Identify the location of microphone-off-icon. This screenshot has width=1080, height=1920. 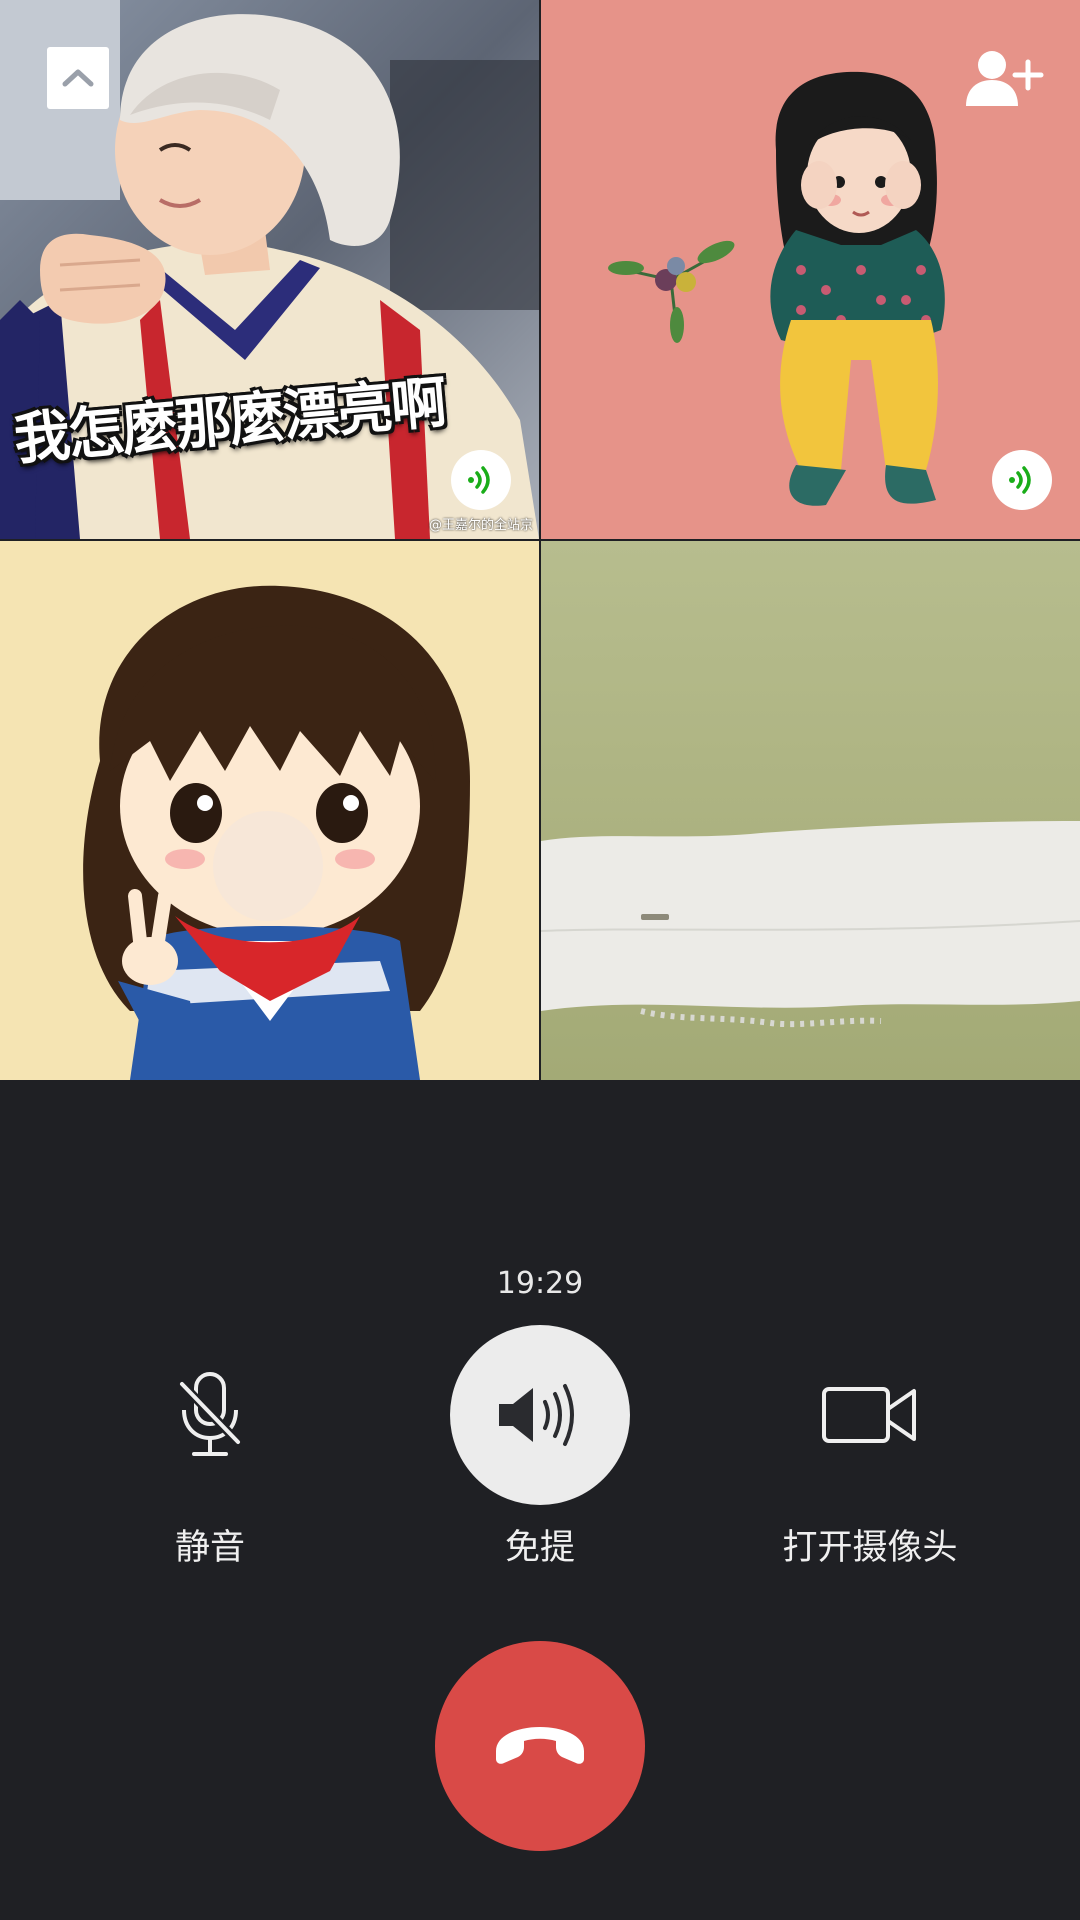
(210, 1414).